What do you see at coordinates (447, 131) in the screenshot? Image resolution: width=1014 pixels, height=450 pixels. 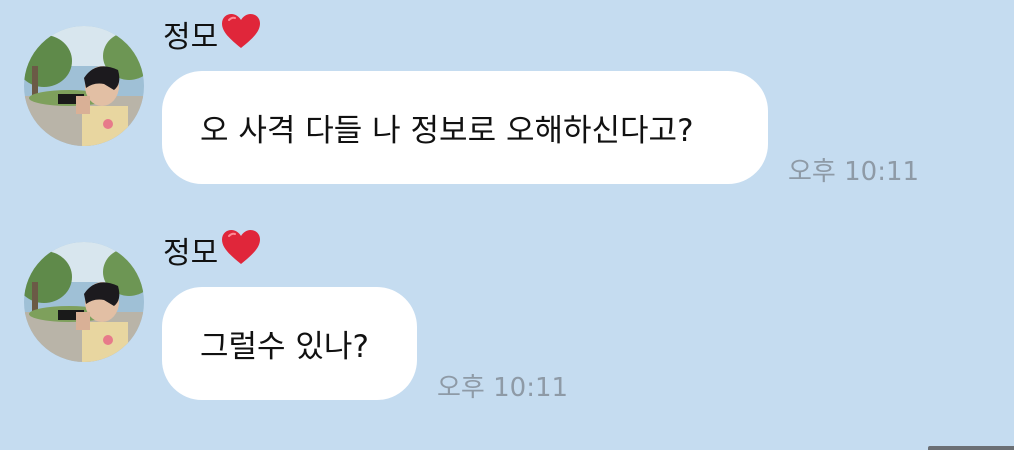 I see `message-text: 오 사격 다들 나 정보로 오해하신다고?` at bounding box center [447, 131].